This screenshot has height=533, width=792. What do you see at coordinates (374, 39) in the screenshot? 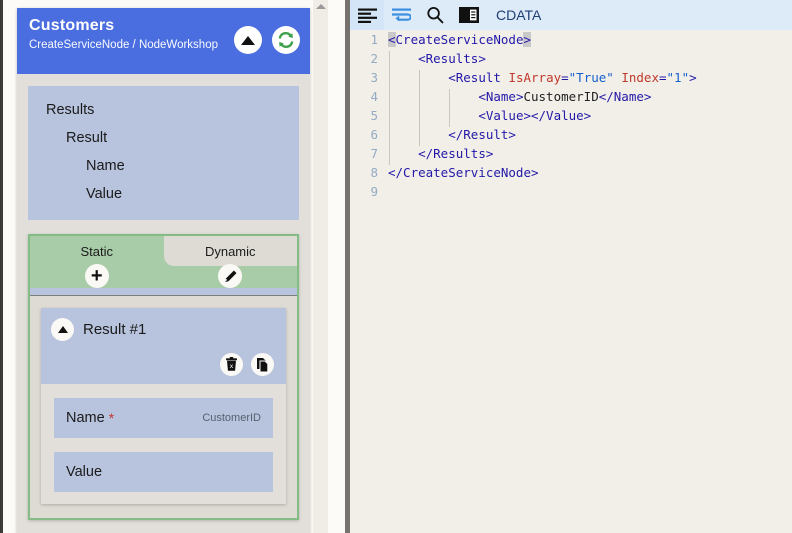
I see `line-number: 1` at bounding box center [374, 39].